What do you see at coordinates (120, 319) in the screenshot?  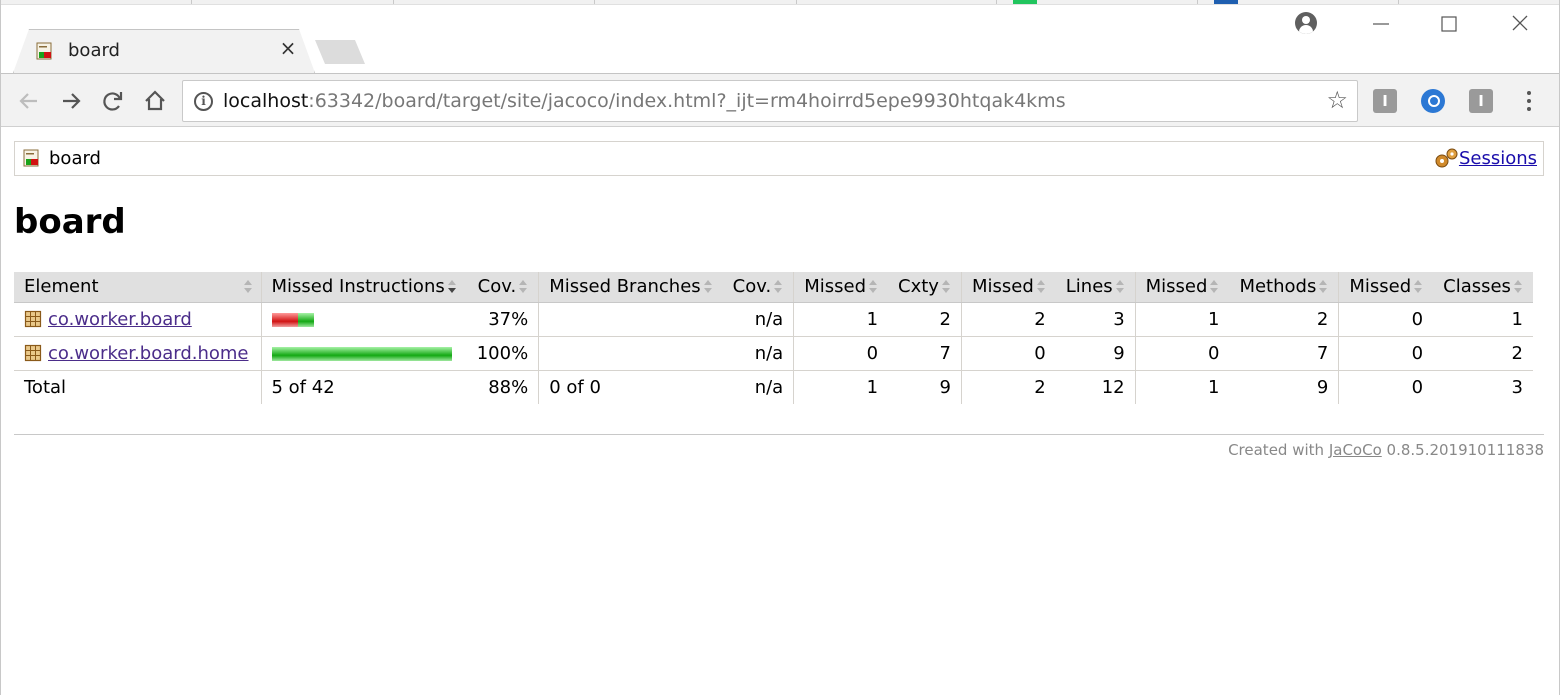 I see `element-link: co.worker.board` at bounding box center [120, 319].